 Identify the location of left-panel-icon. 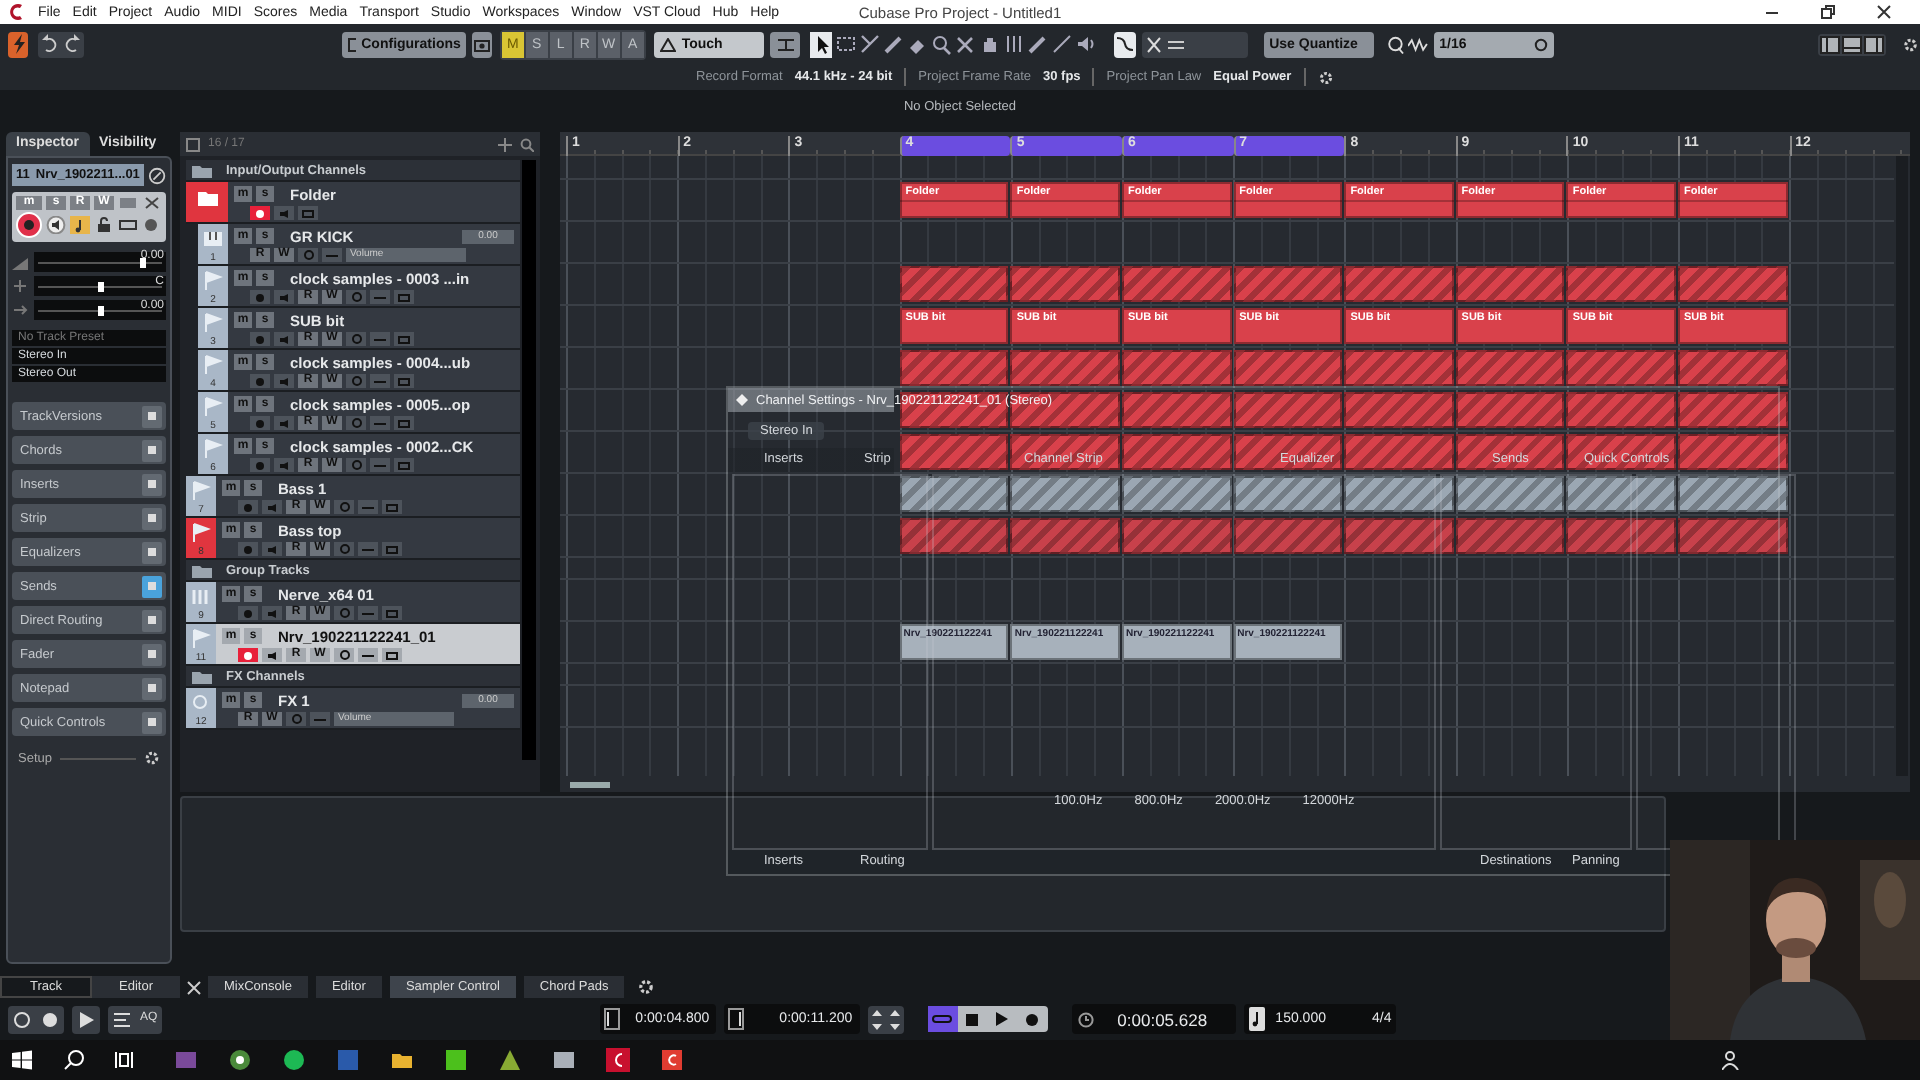
(1830, 44).